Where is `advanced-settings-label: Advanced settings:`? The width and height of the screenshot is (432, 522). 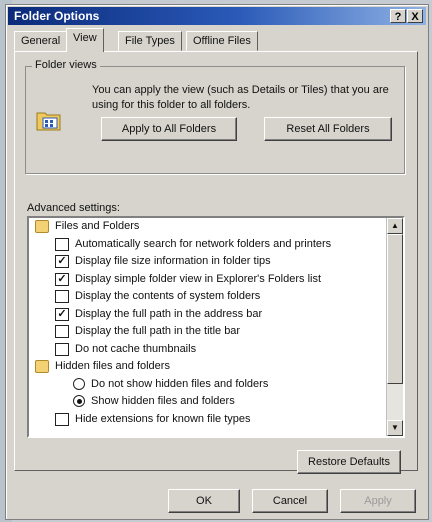 advanced-settings-label: Advanced settings: is located at coordinates (73, 208).